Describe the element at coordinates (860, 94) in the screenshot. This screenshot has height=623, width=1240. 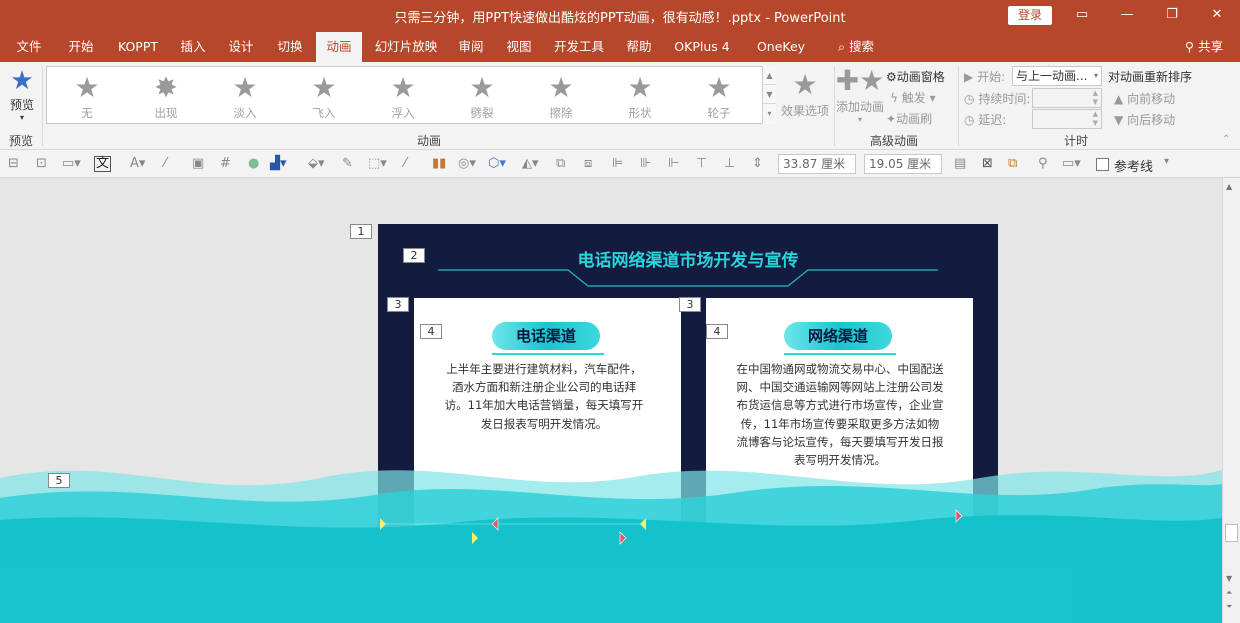
I see `add-animation-button: ✚★ 添加动画 ▾` at that location.